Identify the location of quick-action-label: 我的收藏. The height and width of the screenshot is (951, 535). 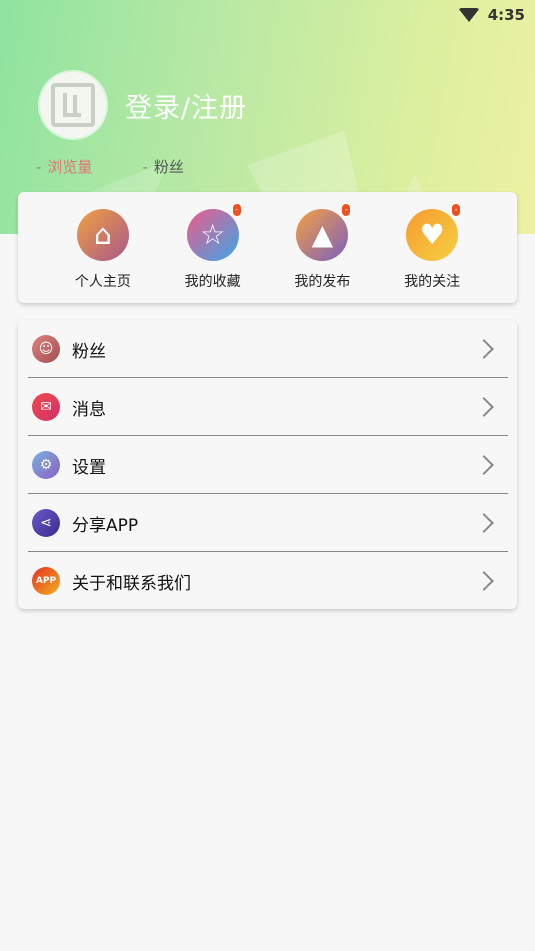
(212, 282).